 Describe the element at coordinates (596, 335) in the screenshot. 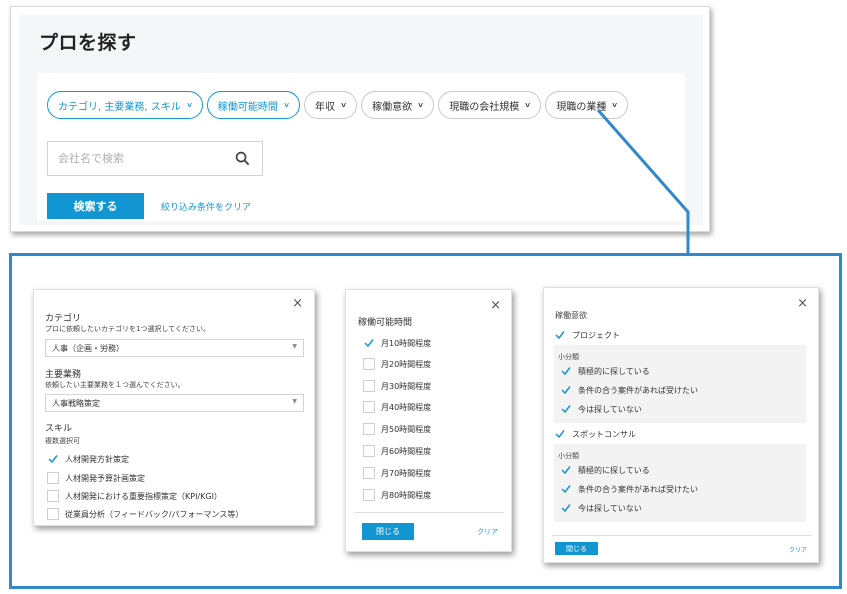

I see `group-label: プロジェクト` at that location.